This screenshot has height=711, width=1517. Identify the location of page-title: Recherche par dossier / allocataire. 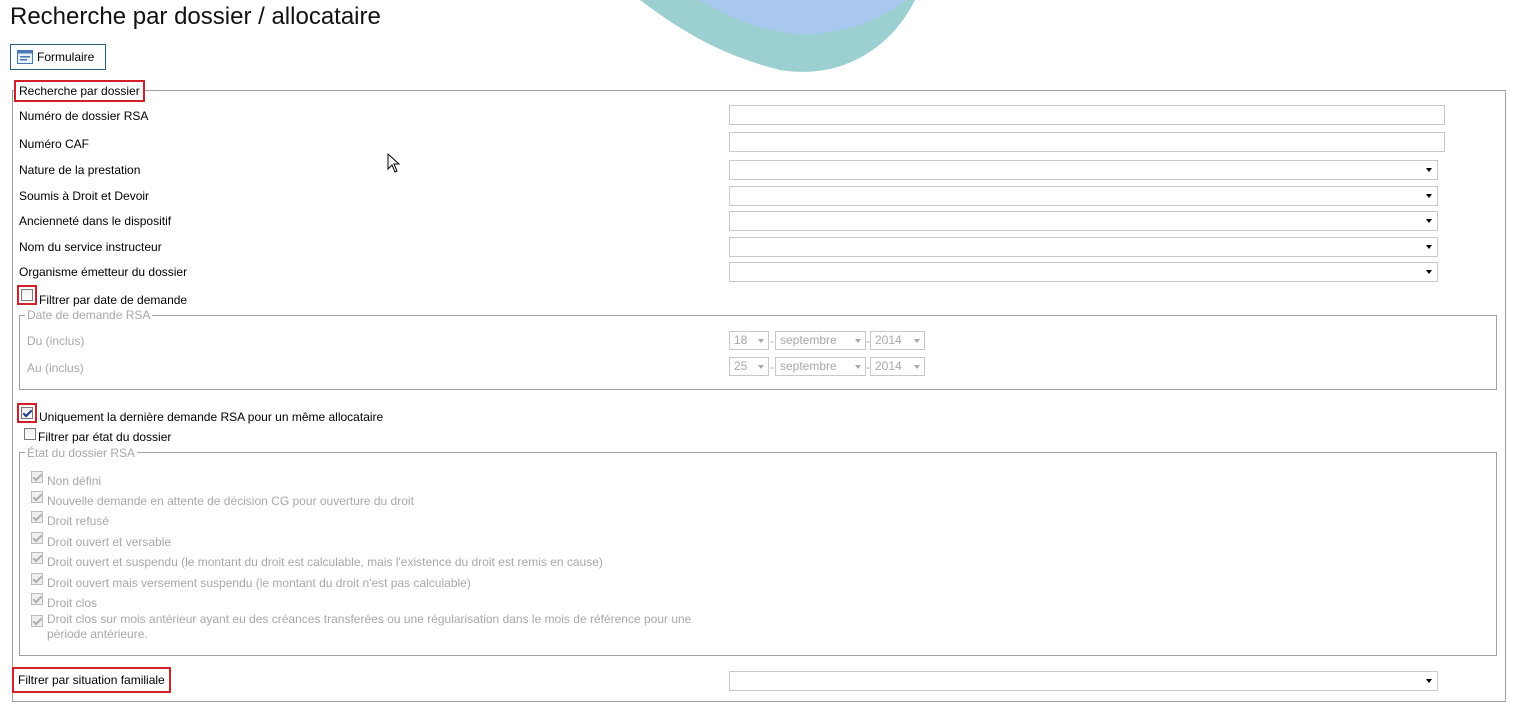
(195, 16).